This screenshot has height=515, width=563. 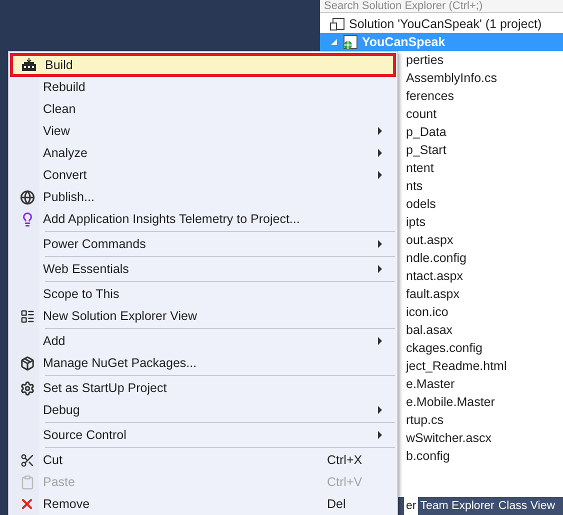 What do you see at coordinates (29, 65) in the screenshot?
I see `build-icon` at bounding box center [29, 65].